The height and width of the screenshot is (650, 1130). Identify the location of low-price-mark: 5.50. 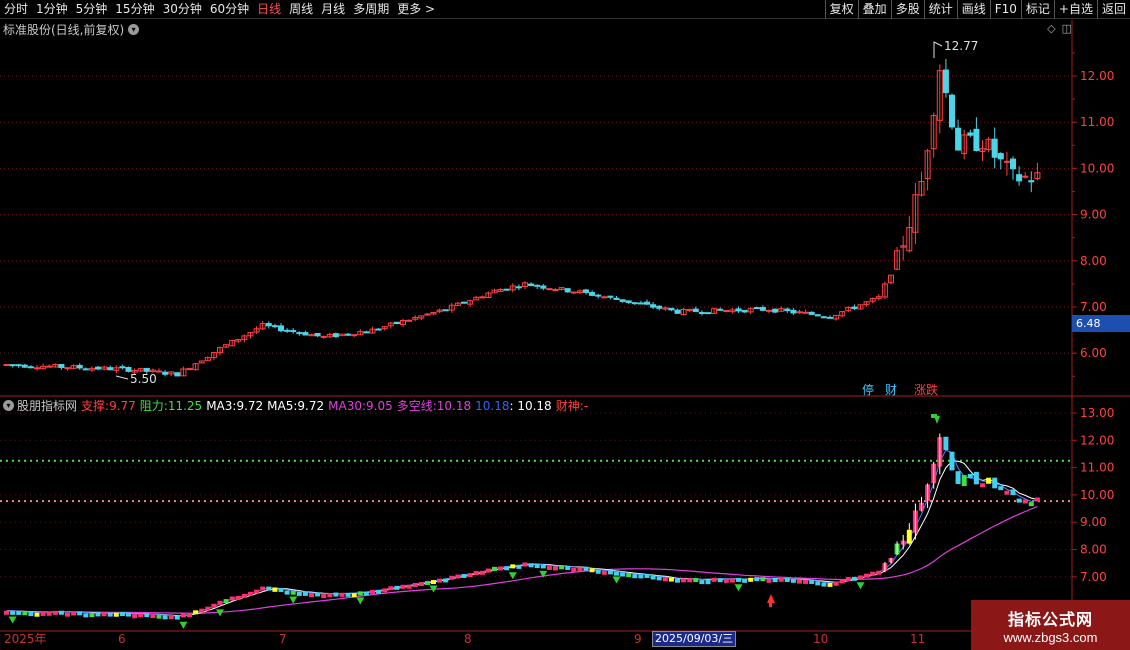
(143, 379).